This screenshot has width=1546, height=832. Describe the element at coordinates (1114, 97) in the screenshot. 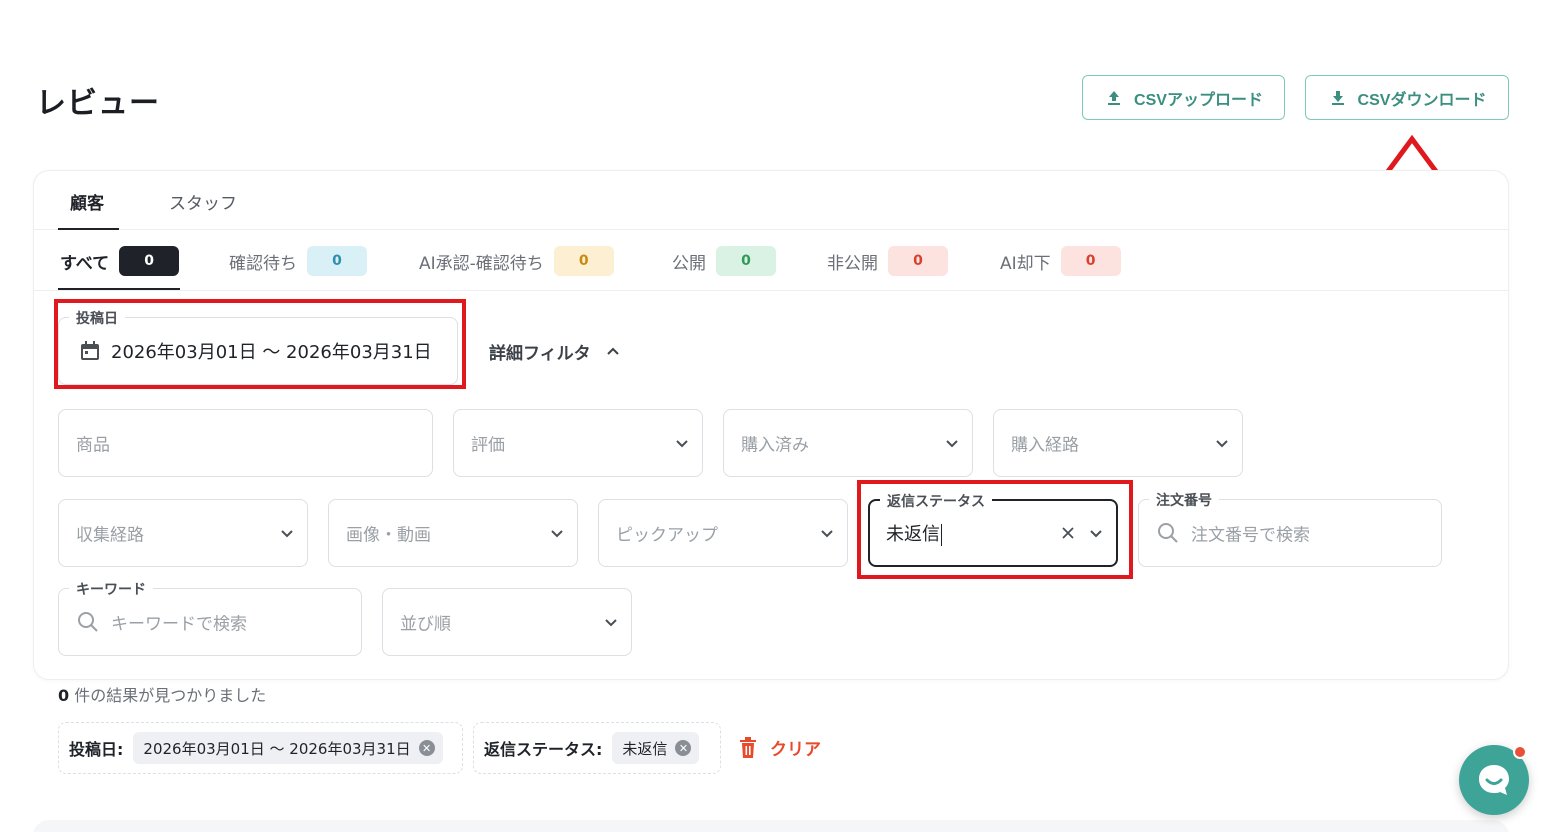

I see `upload-icon` at that location.